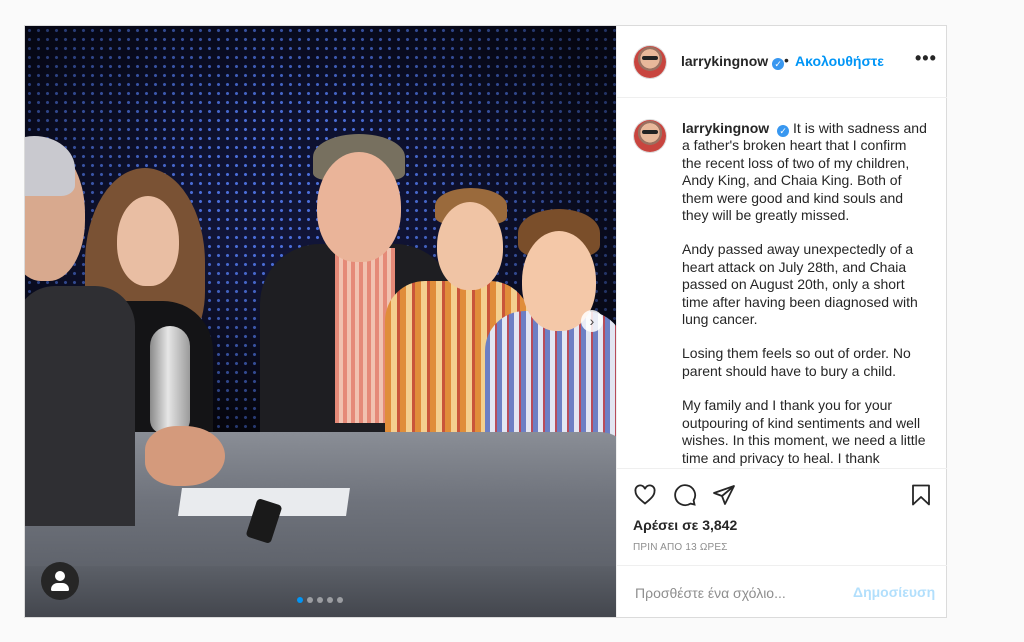 This screenshot has height=642, width=1024. I want to click on post-comment-button: Δημοσίευση, so click(894, 592).